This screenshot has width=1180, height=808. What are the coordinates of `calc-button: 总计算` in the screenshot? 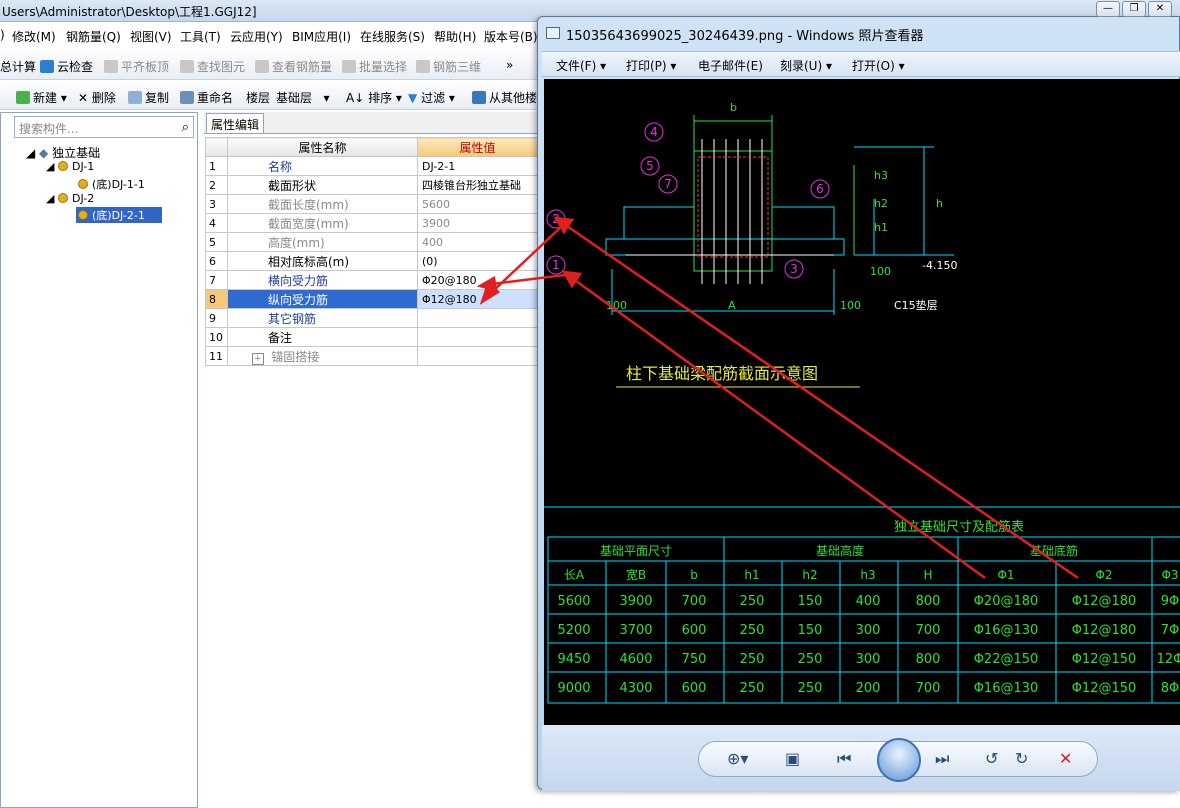 It's located at (18, 66).